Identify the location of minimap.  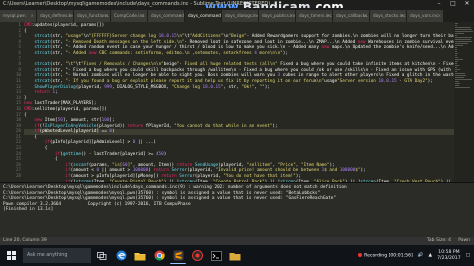
(464, 102).